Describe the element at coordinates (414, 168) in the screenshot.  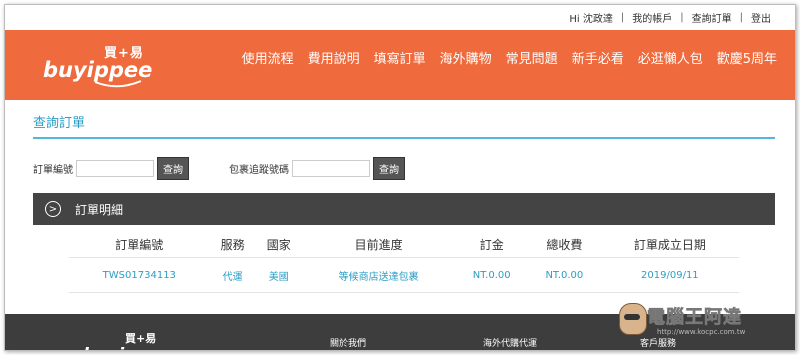
I see `search-form: 訂單編號 查詢 包裹追蹤號碼 查詢` at that location.